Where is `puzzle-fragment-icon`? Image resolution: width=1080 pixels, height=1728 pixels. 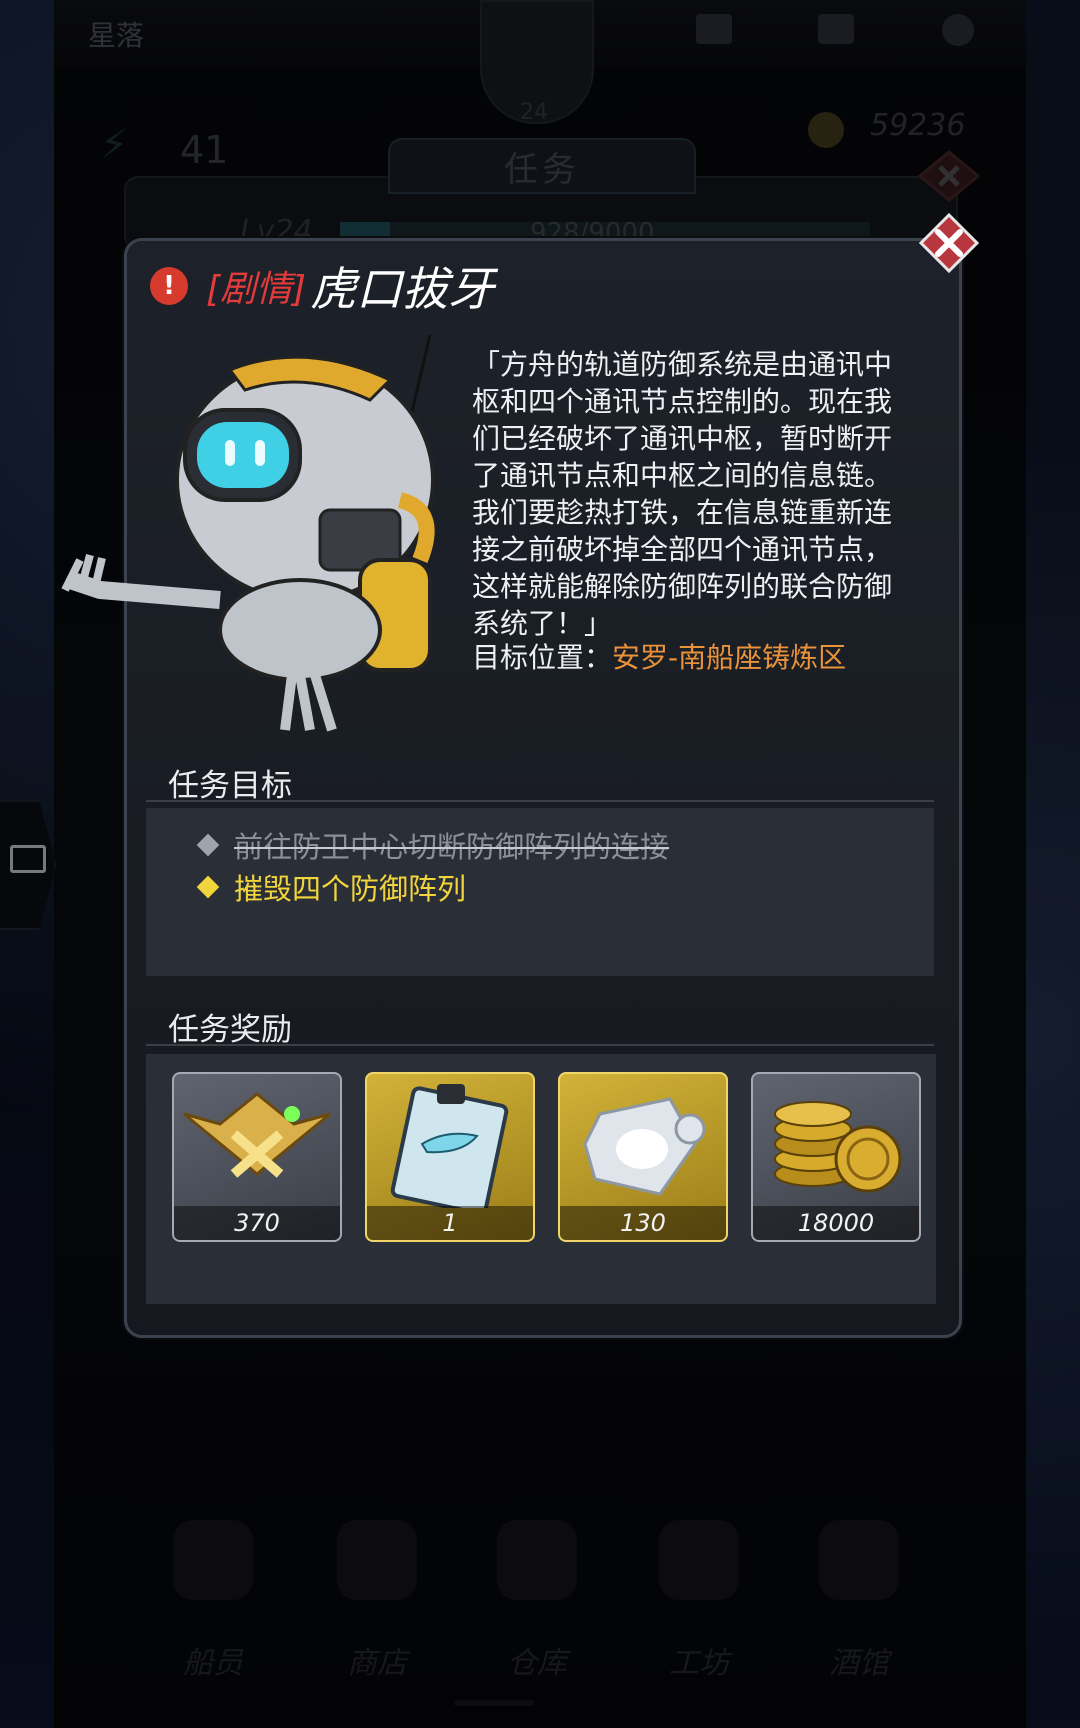
puzzle-fragment-icon is located at coordinates (644, 1146).